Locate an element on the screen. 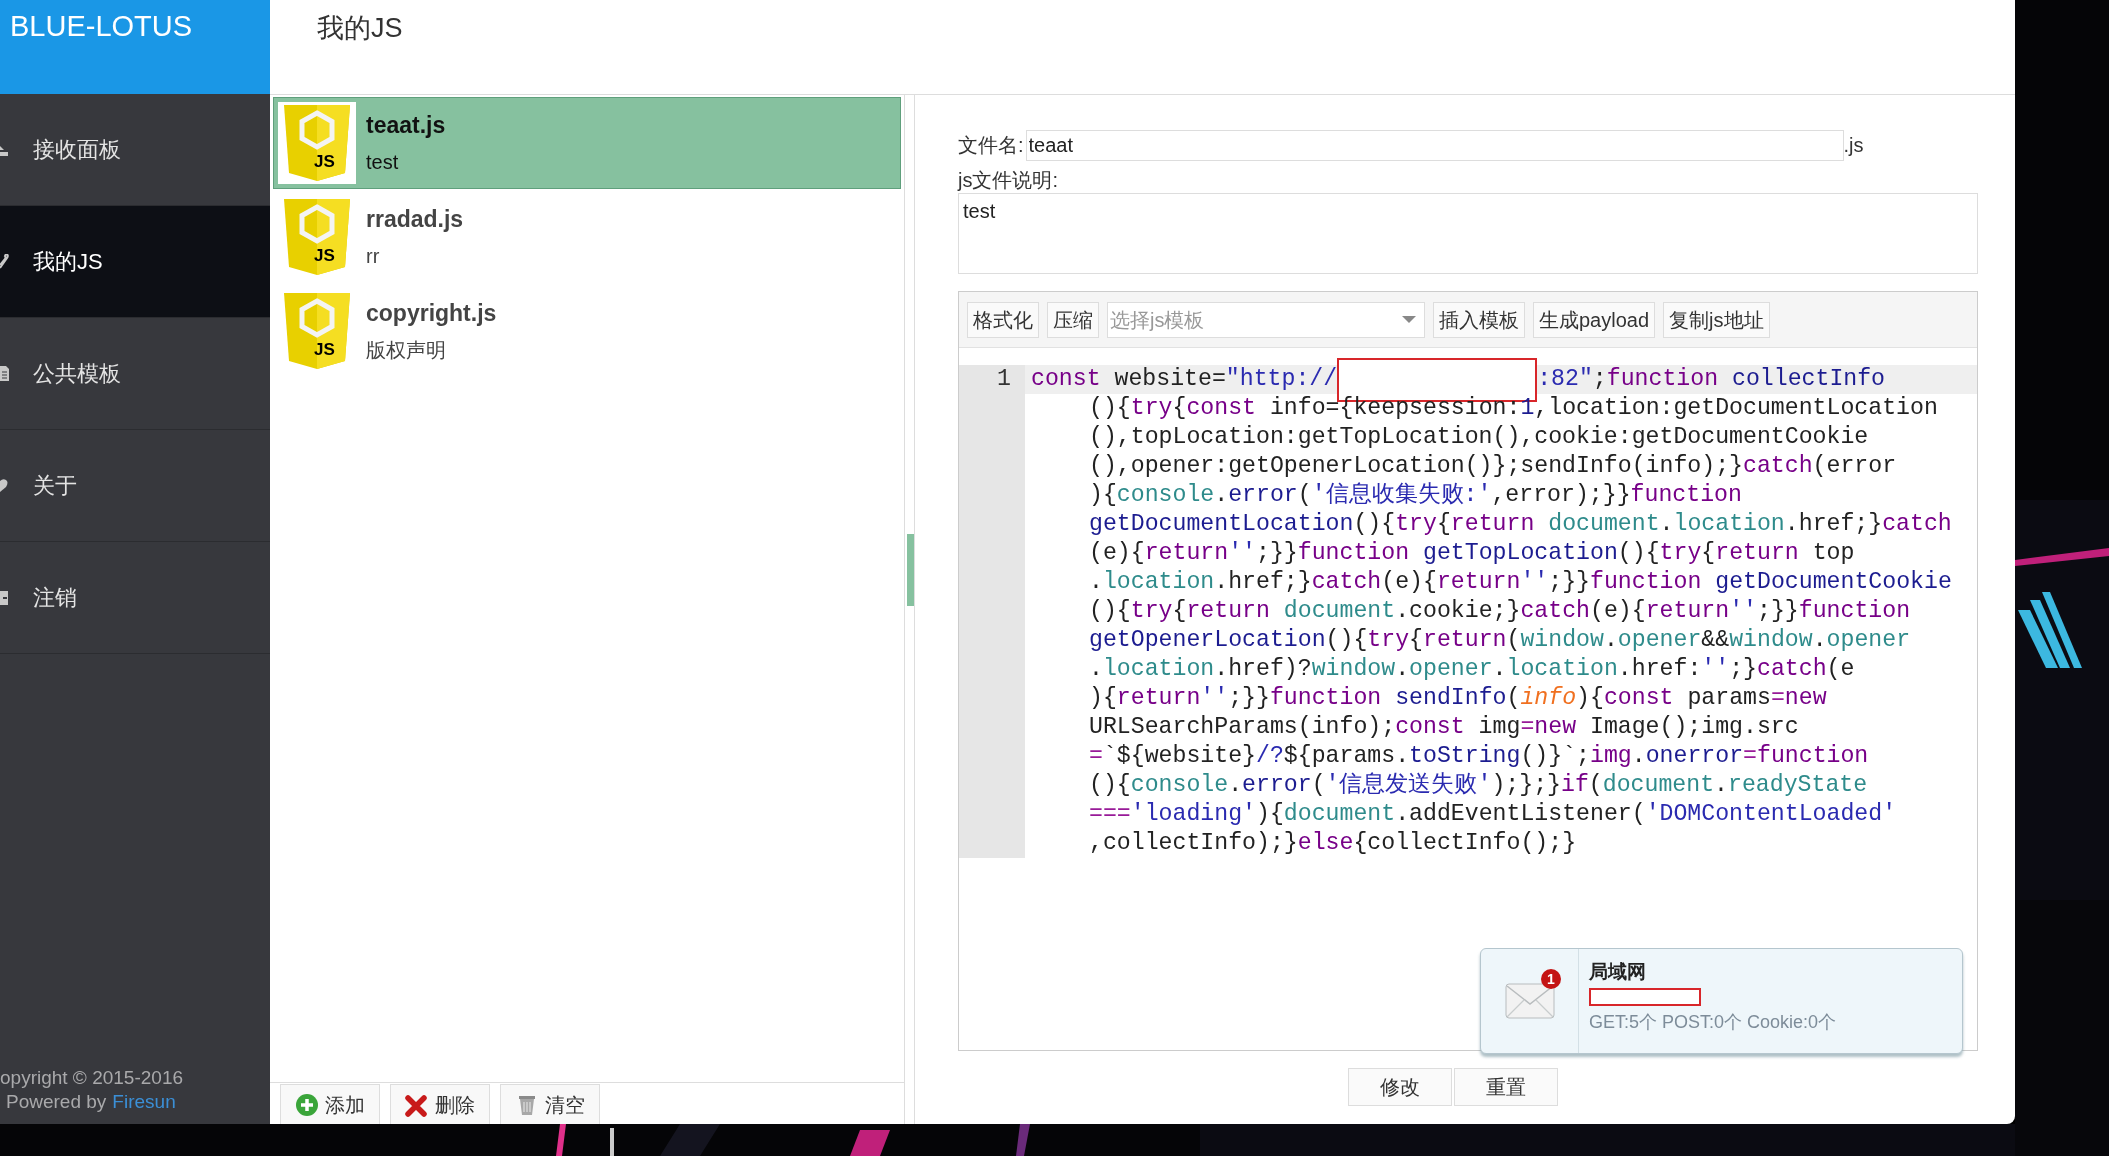  code-text: ==='loading'){document.addEventListener('DOMContentLoaded' is located at coordinates (1493, 814).